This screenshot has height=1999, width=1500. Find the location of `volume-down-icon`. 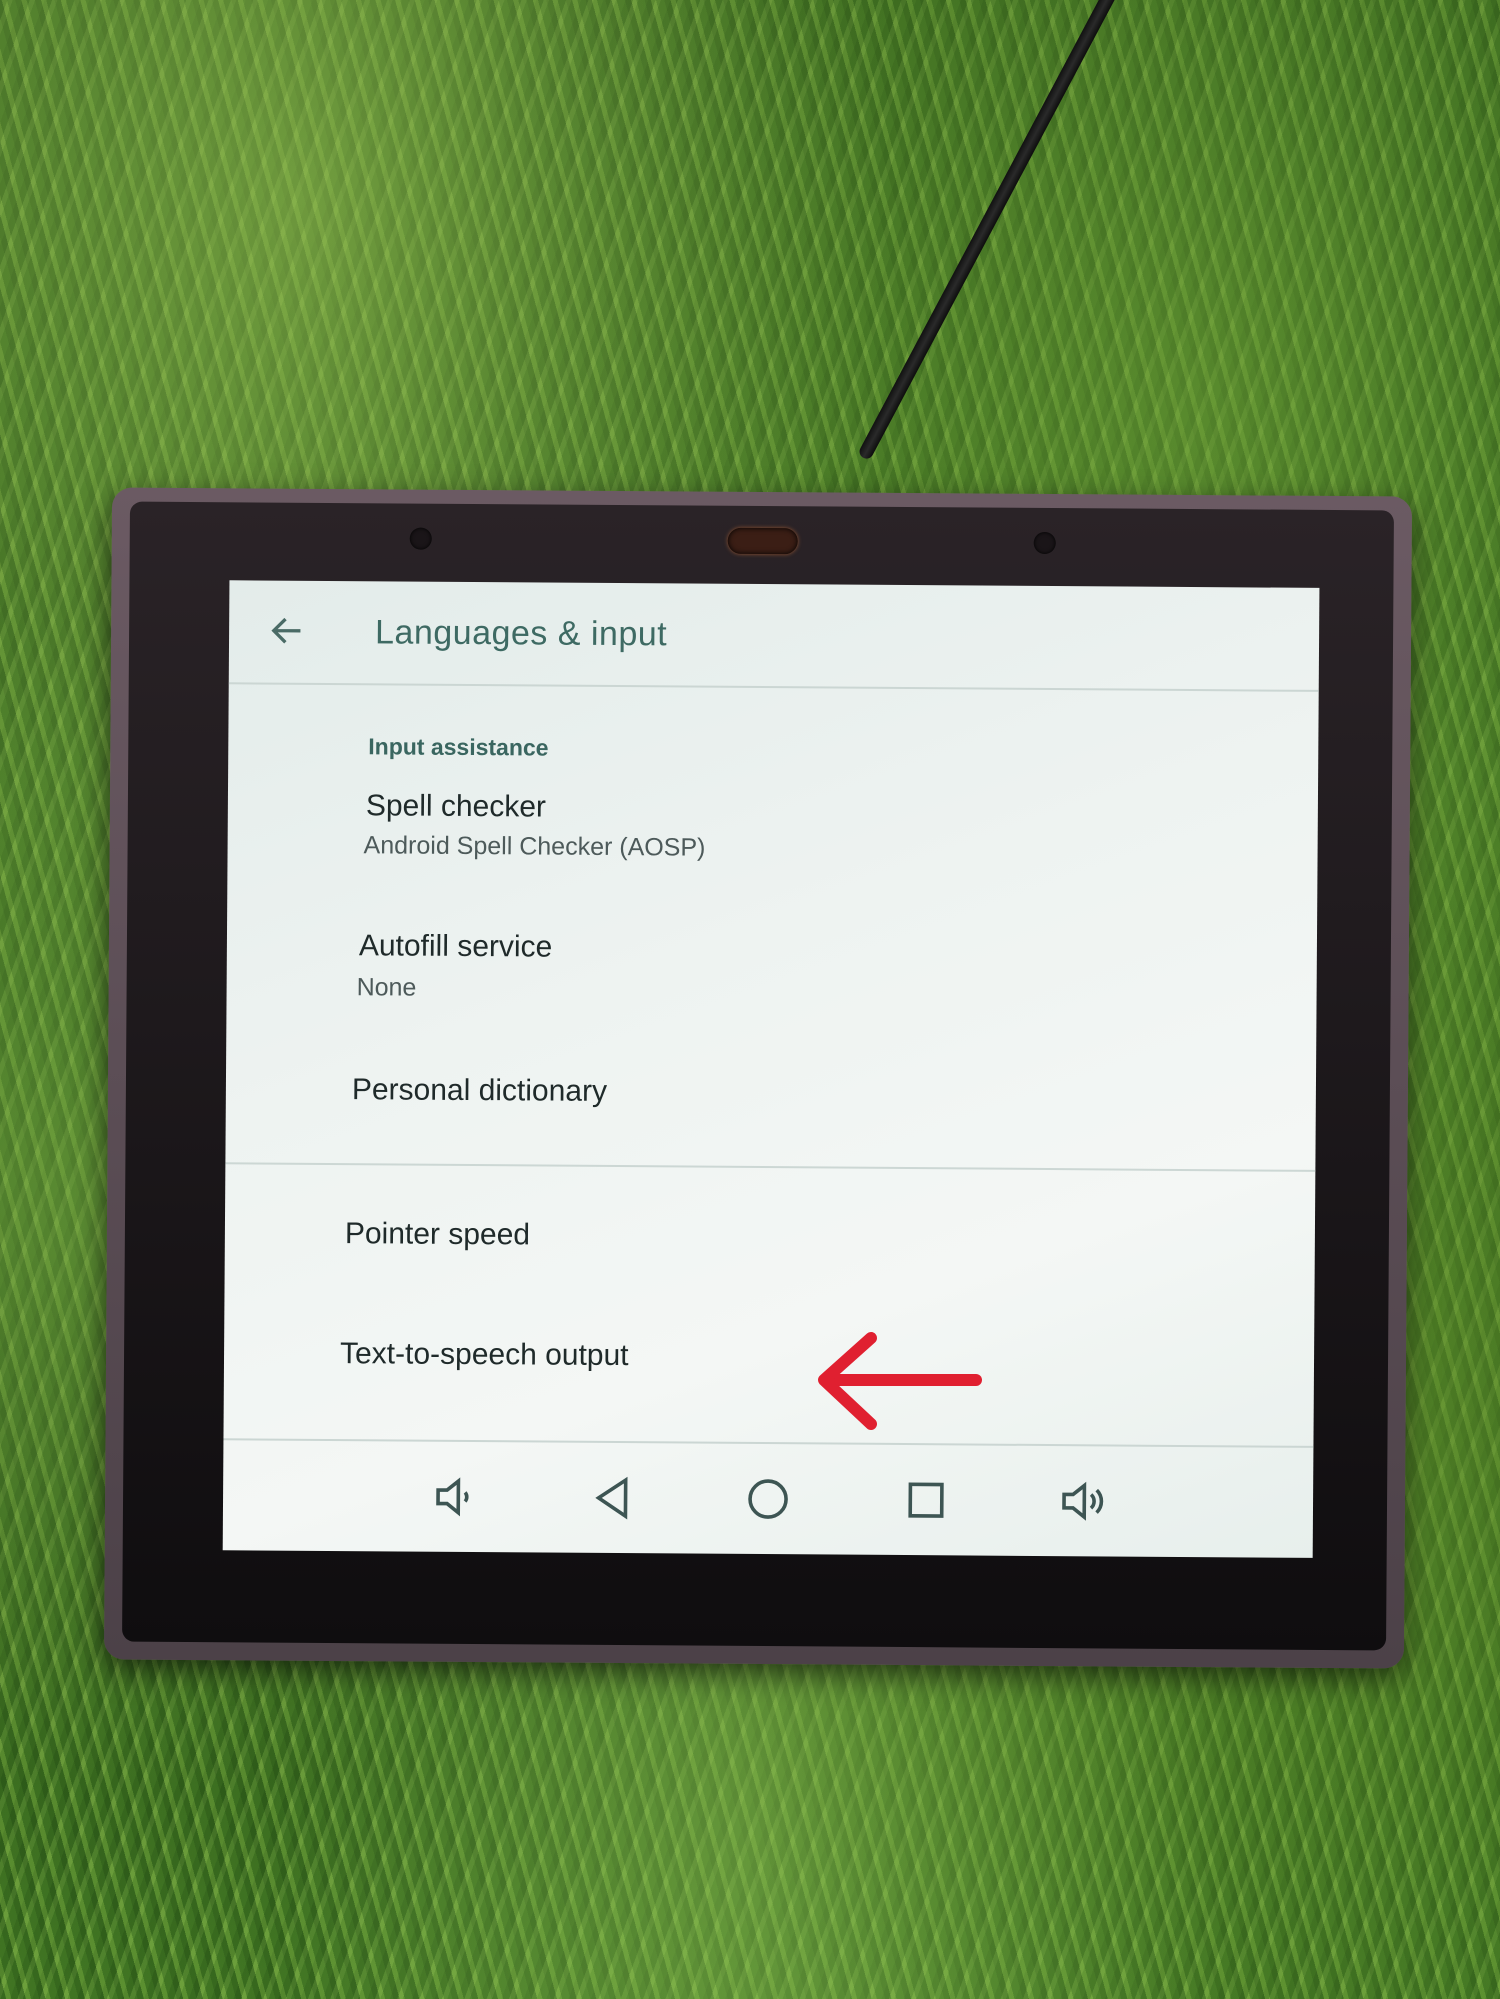

volume-down-icon is located at coordinates (456, 1497).